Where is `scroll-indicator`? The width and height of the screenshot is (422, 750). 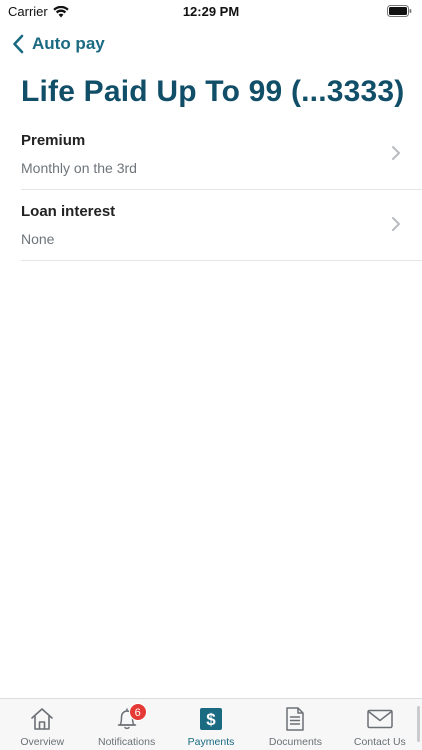 scroll-indicator is located at coordinates (418, 724).